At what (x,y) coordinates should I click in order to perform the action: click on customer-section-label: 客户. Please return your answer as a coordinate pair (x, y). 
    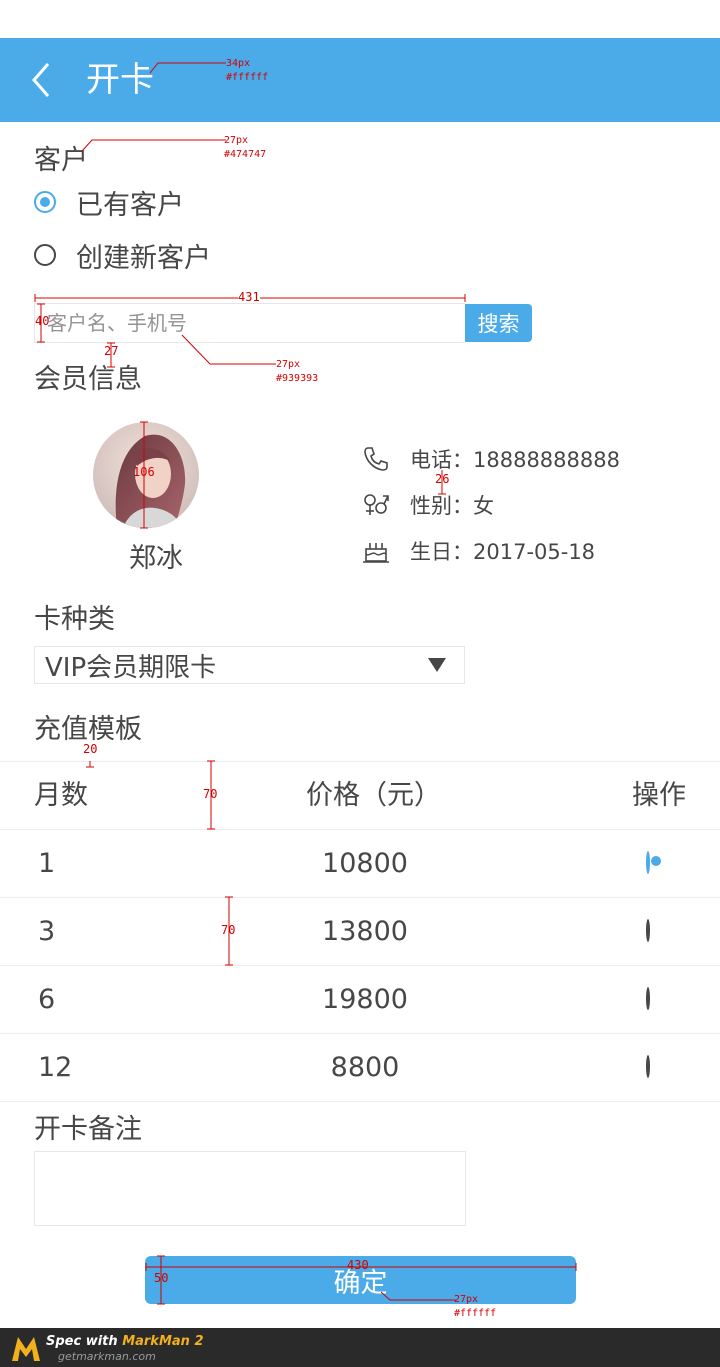
    Looking at the image, I should click on (61, 160).